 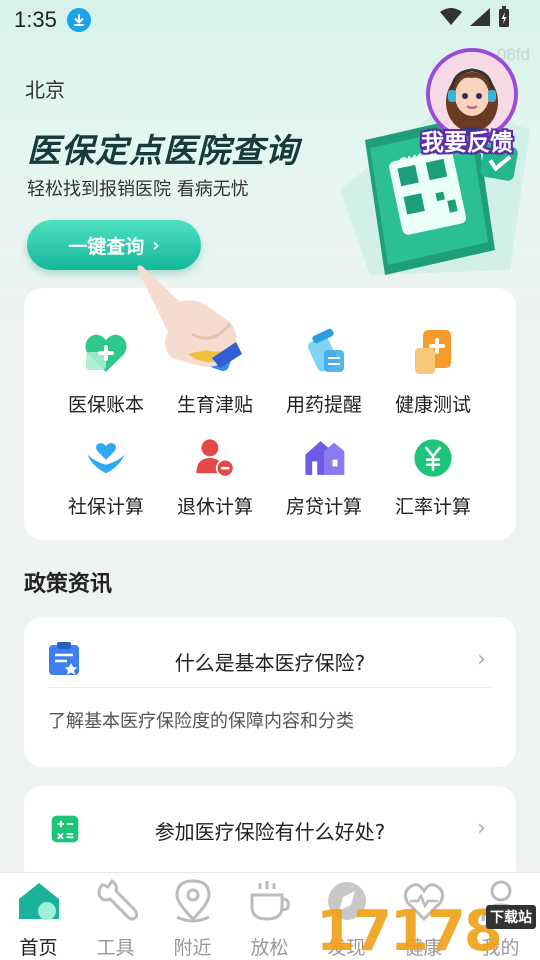 I want to click on grid-item-label: 医保账本, so click(x=105, y=405).